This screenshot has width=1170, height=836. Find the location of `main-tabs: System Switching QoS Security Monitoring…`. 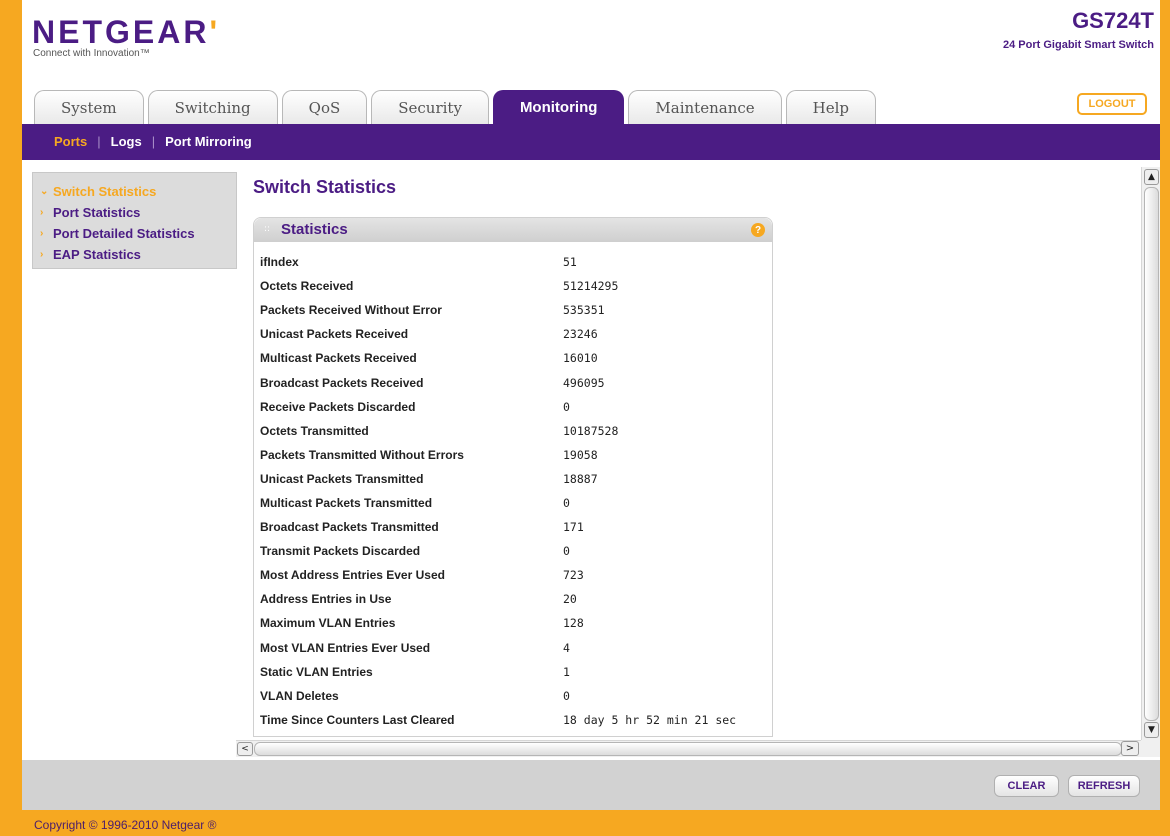

main-tabs: System Switching QoS Security Monitoring… is located at coordinates (455, 107).